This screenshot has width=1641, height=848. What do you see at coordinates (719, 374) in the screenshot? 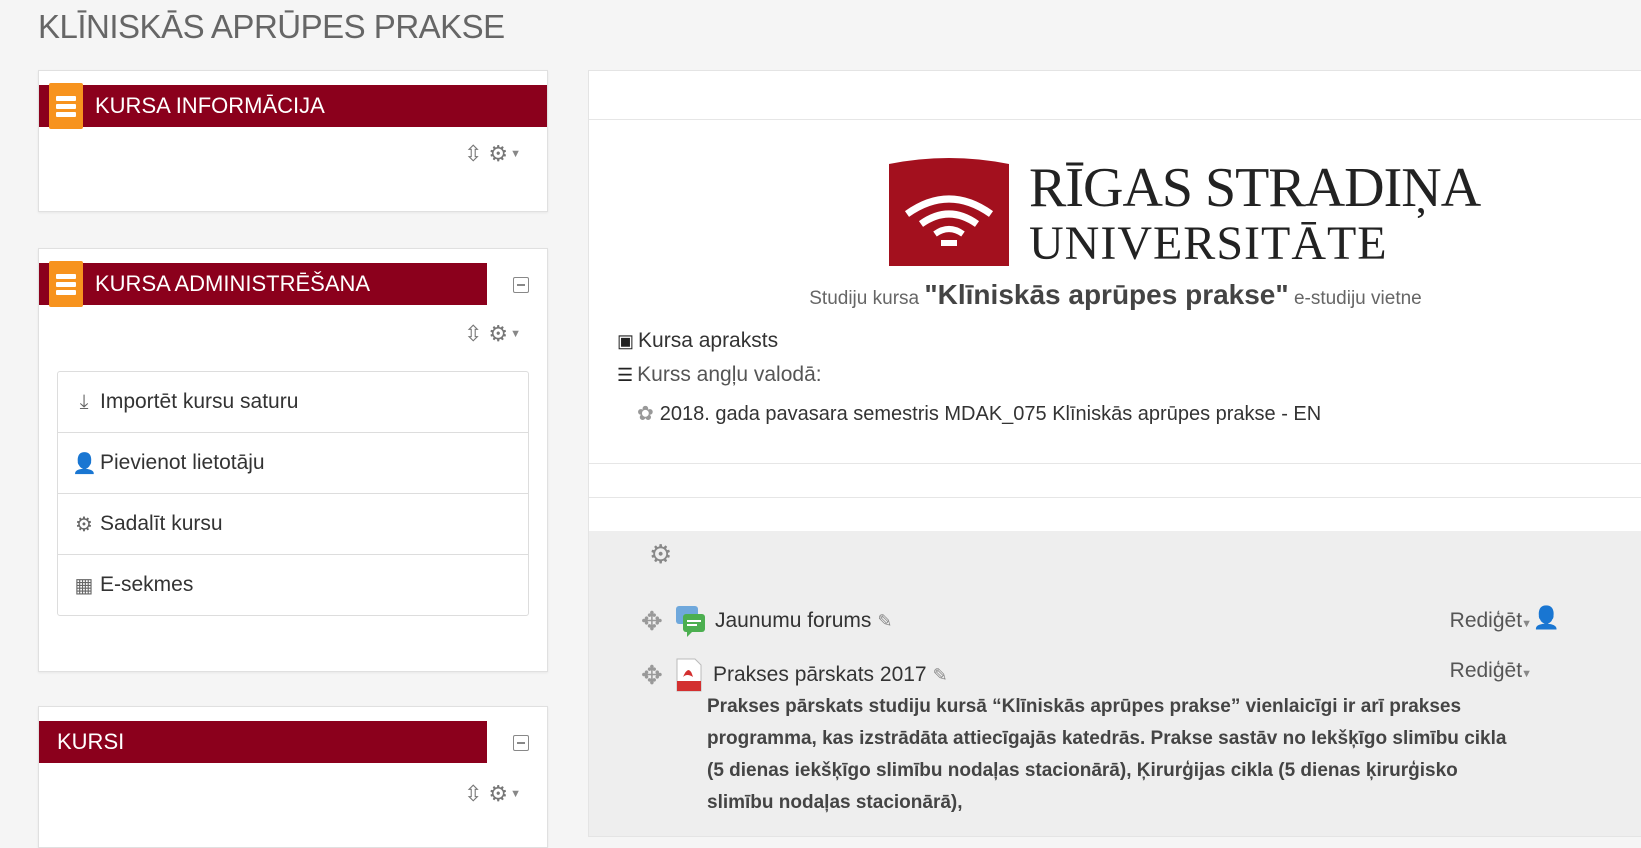
I see `english-course-label: ☰ Kurss angļu valodā:` at bounding box center [719, 374].